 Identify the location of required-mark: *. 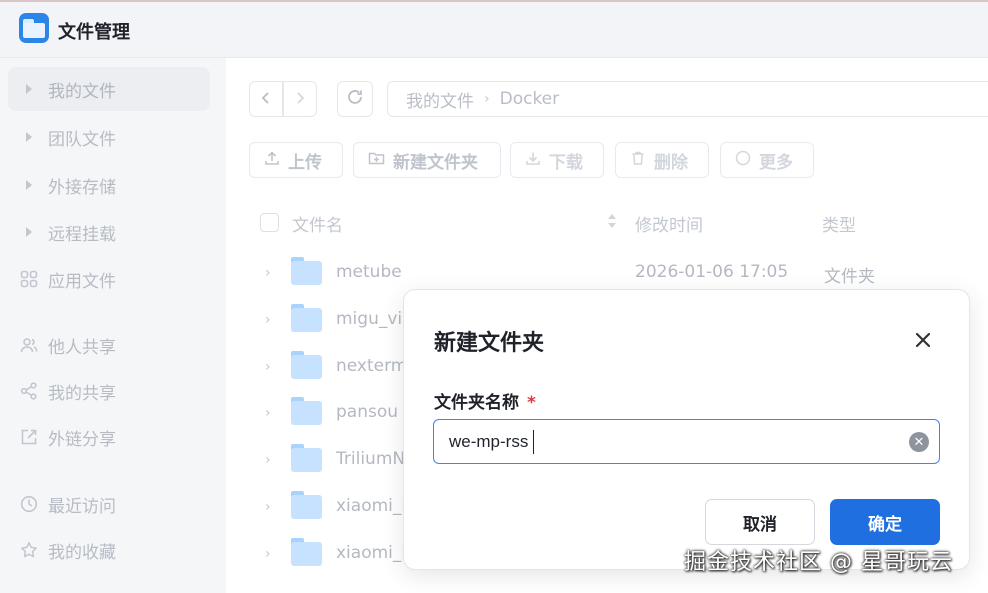
(531, 403).